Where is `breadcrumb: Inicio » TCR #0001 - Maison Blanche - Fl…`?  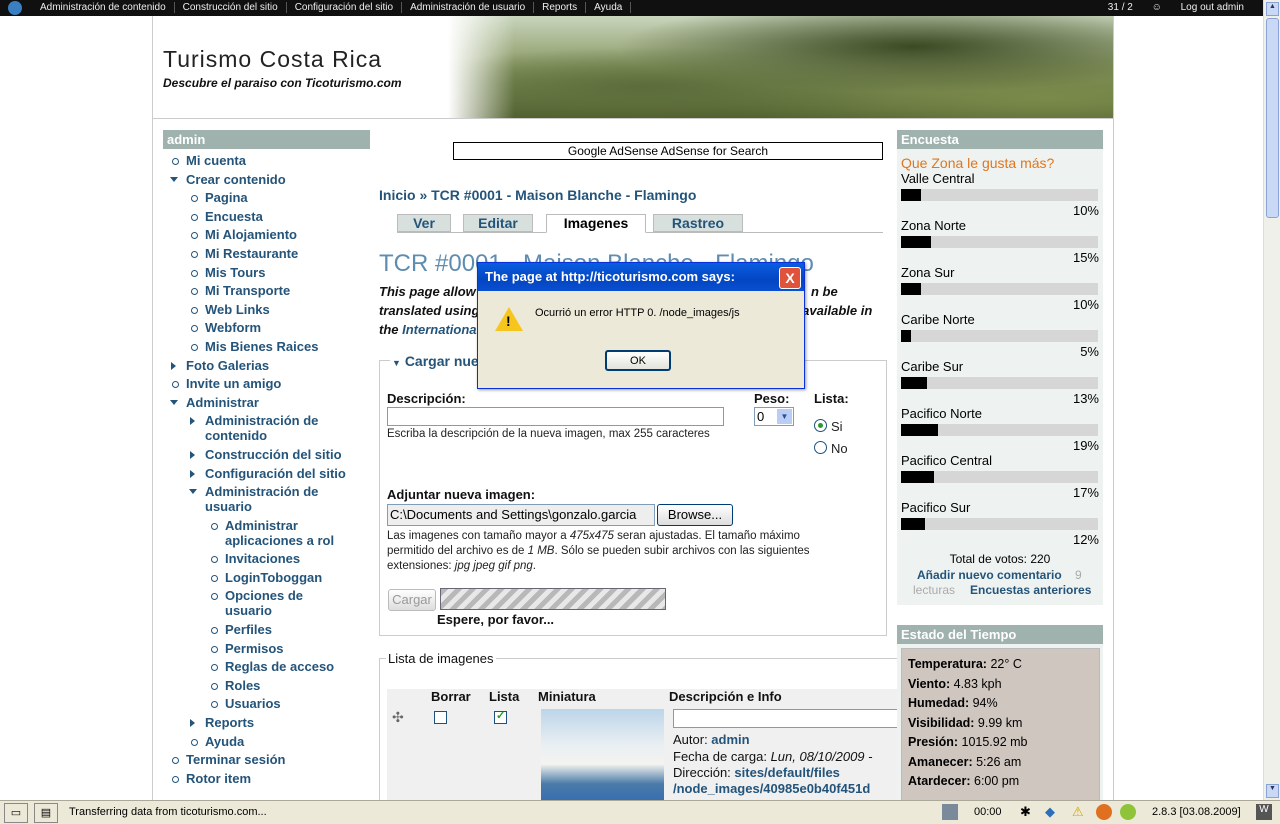 breadcrumb: Inicio » TCR #0001 - Maison Blanche - Fl… is located at coordinates (537, 195).